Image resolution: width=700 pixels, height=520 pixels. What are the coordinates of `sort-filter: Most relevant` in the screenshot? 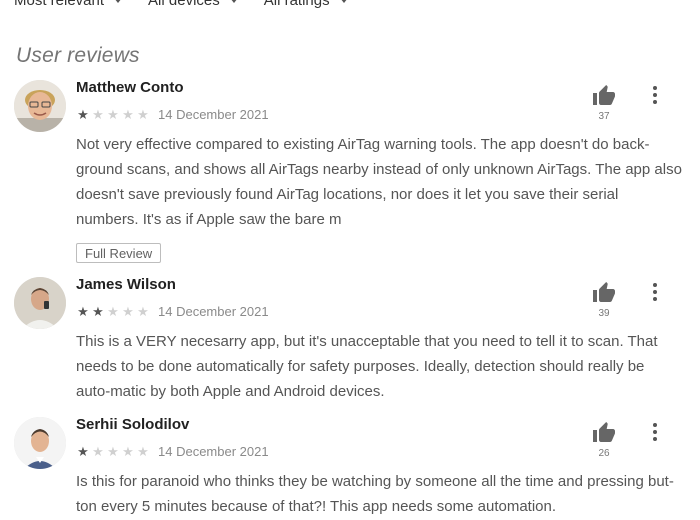 It's located at (68, 4).